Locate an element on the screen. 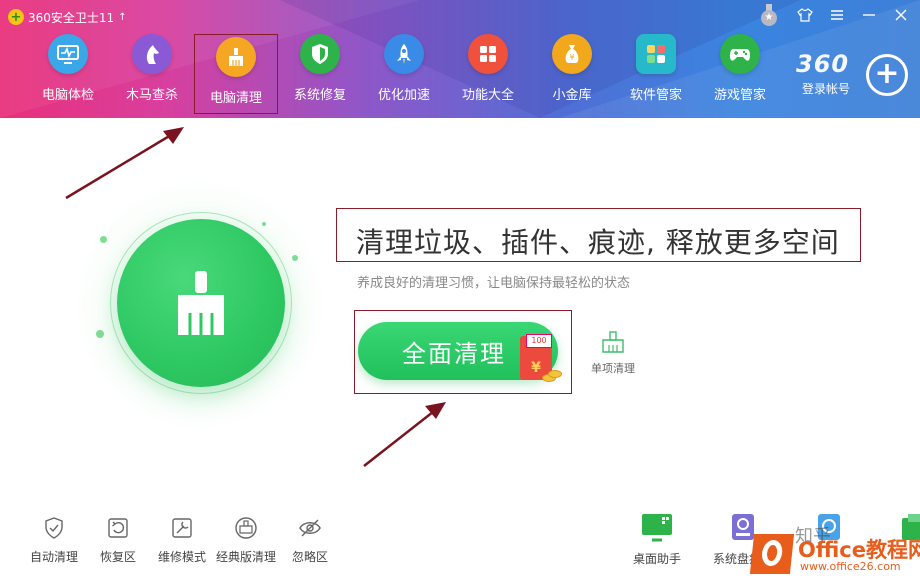 This screenshot has width=920, height=580. single-clean-button: 单项清理 is located at coordinates (613, 353).